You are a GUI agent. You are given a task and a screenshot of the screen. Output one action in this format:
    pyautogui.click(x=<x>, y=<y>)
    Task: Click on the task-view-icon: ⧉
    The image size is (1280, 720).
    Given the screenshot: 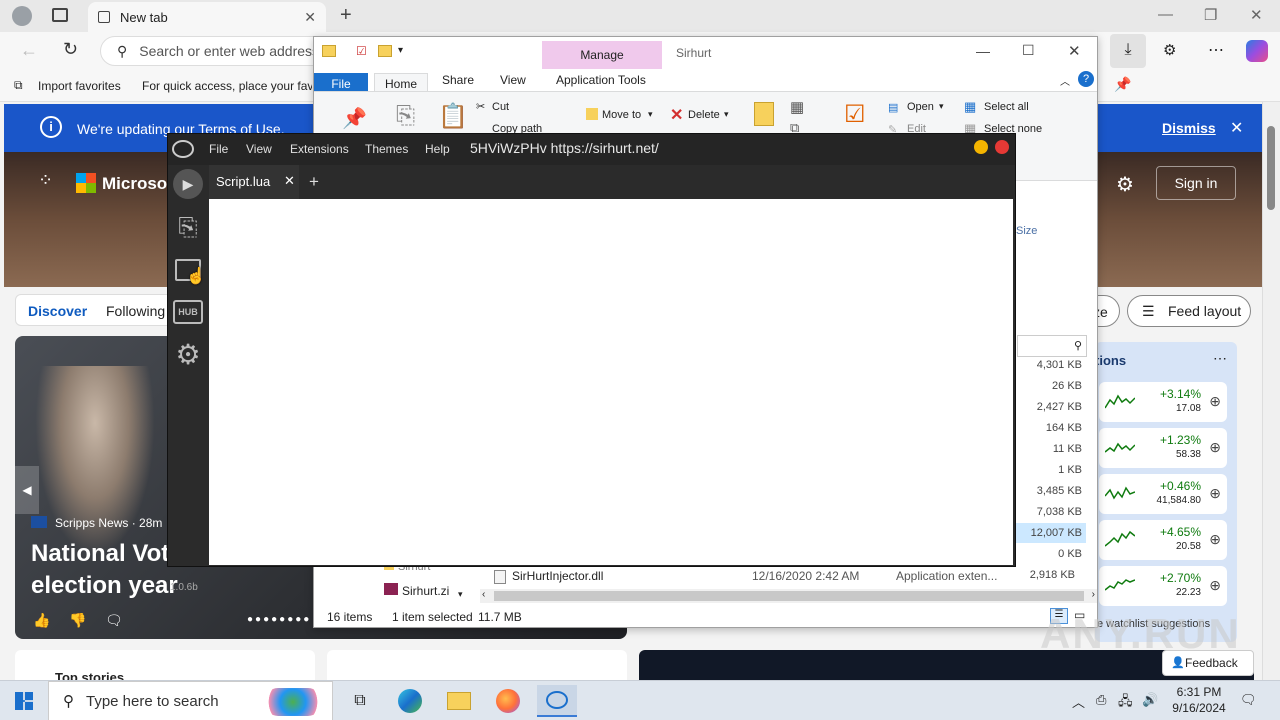 What is the action you would take?
    pyautogui.click(x=360, y=701)
    